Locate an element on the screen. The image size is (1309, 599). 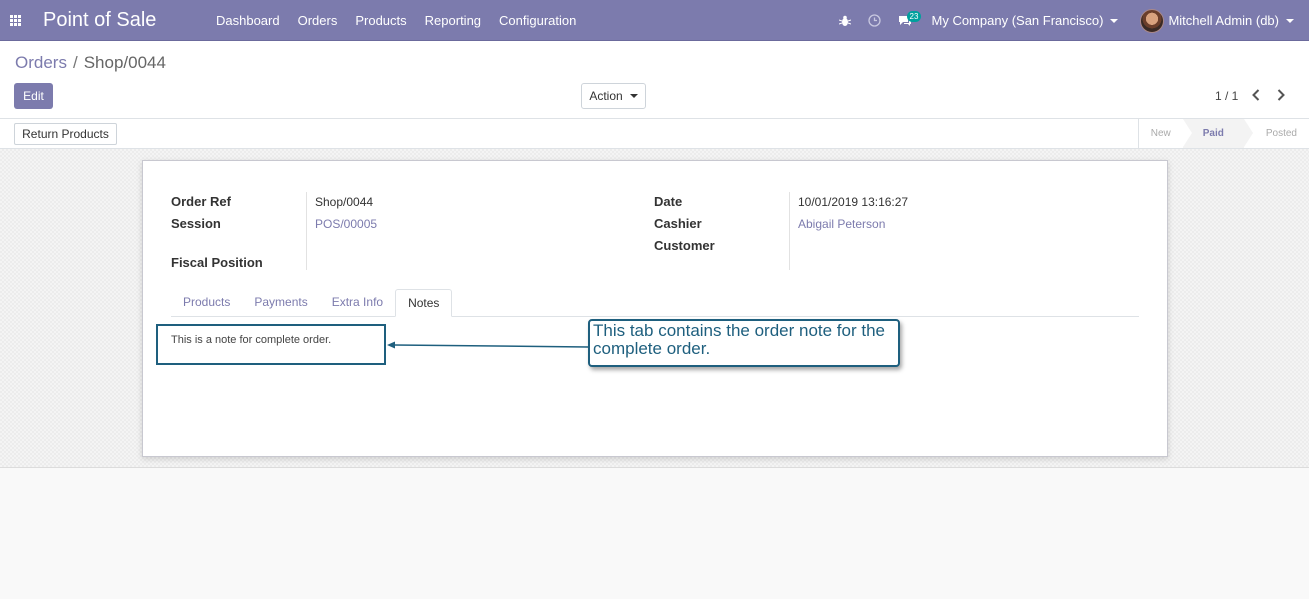
pager-next-button is located at coordinates (1281, 95).